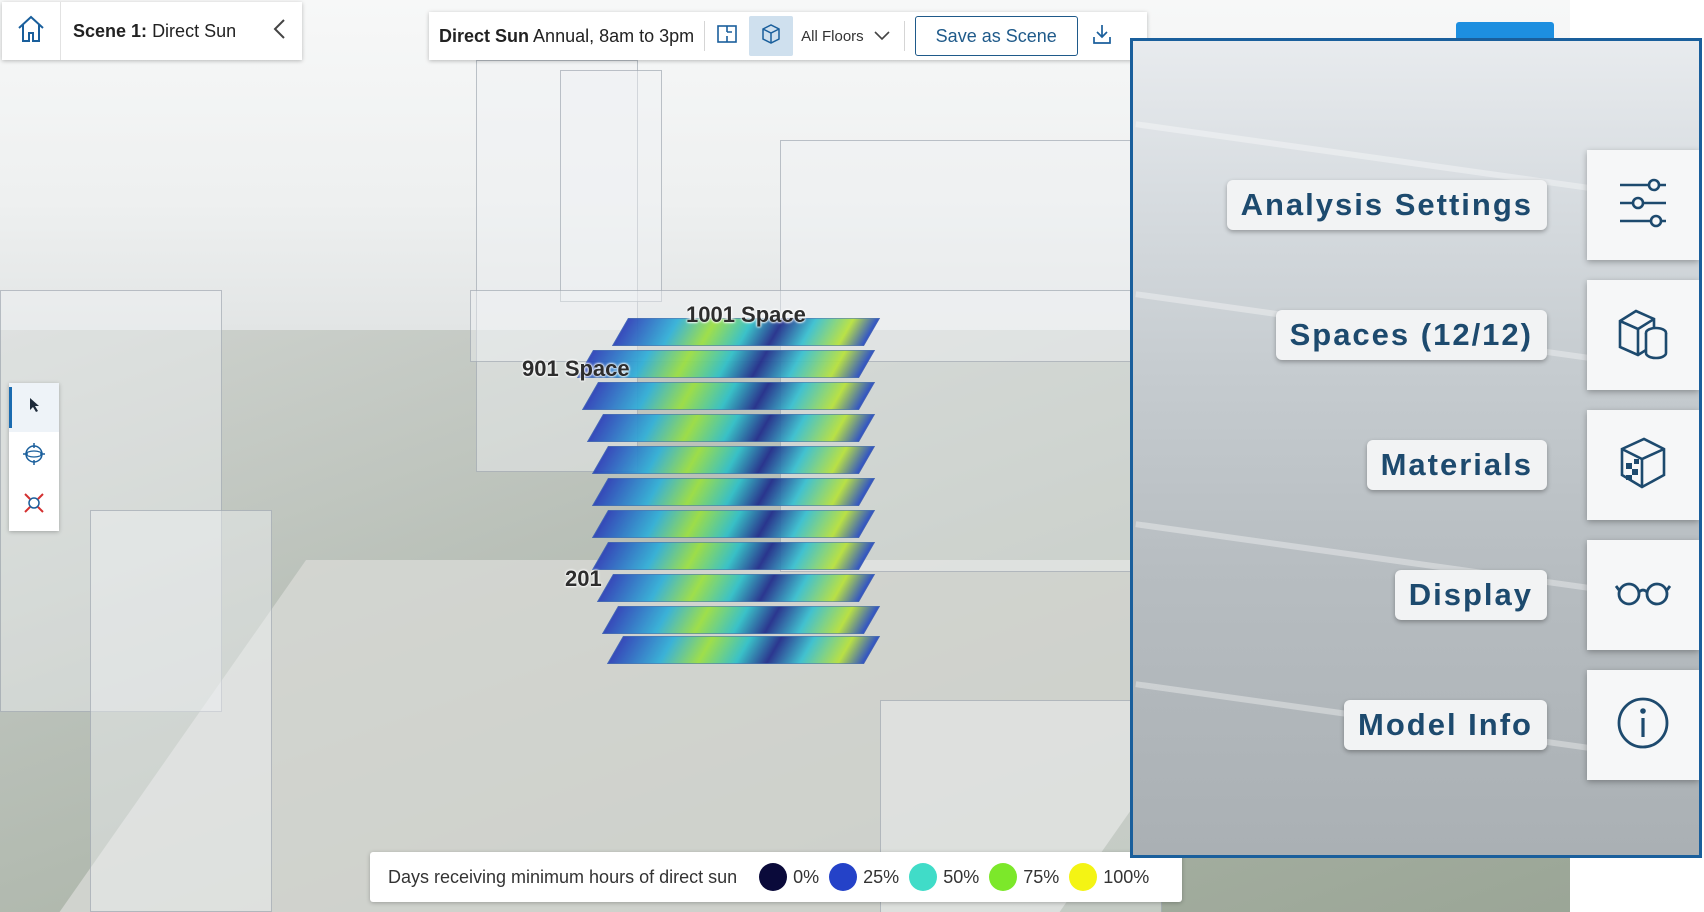 Image resolution: width=1704 pixels, height=912 pixels. I want to click on floors-dropdown: All Floors, so click(848, 36).